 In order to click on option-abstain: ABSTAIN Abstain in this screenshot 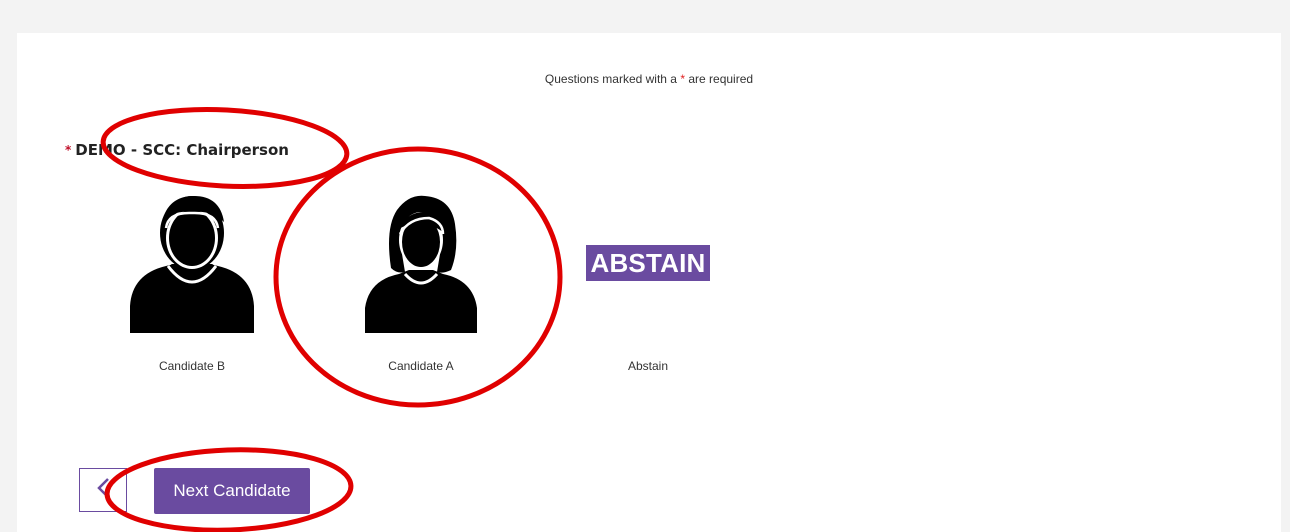, I will do `click(648, 283)`.